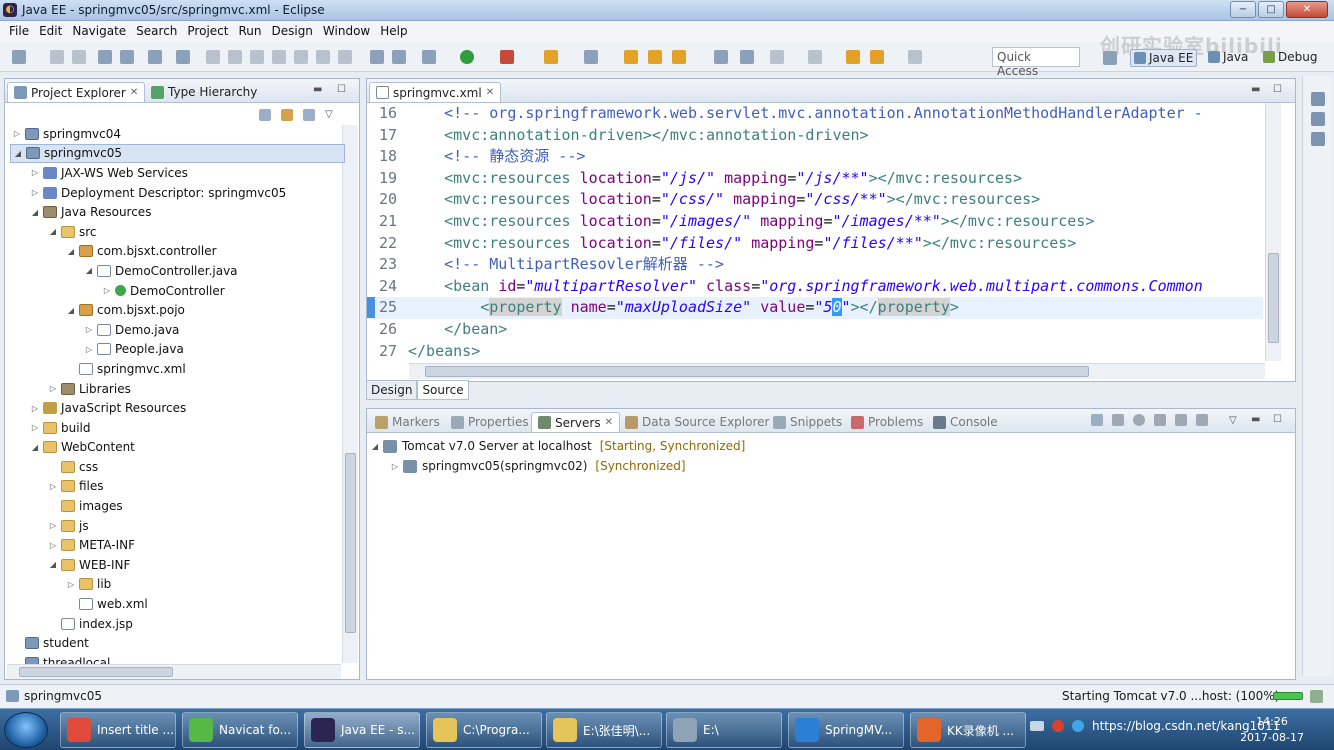 This screenshot has height=750, width=1334. I want to click on terminate-icon, so click(257, 57).